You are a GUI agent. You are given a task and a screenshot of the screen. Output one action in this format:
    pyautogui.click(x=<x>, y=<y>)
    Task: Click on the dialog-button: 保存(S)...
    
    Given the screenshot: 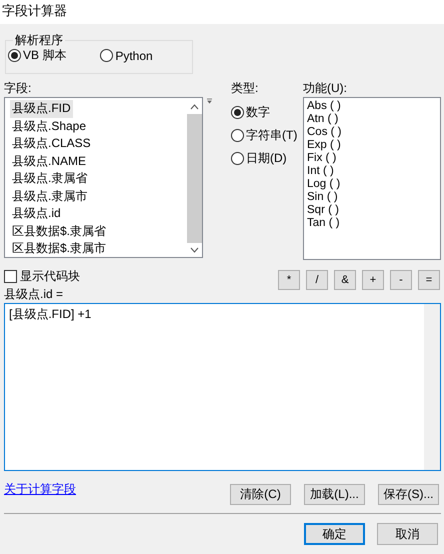 What is the action you would take?
    pyautogui.click(x=408, y=494)
    